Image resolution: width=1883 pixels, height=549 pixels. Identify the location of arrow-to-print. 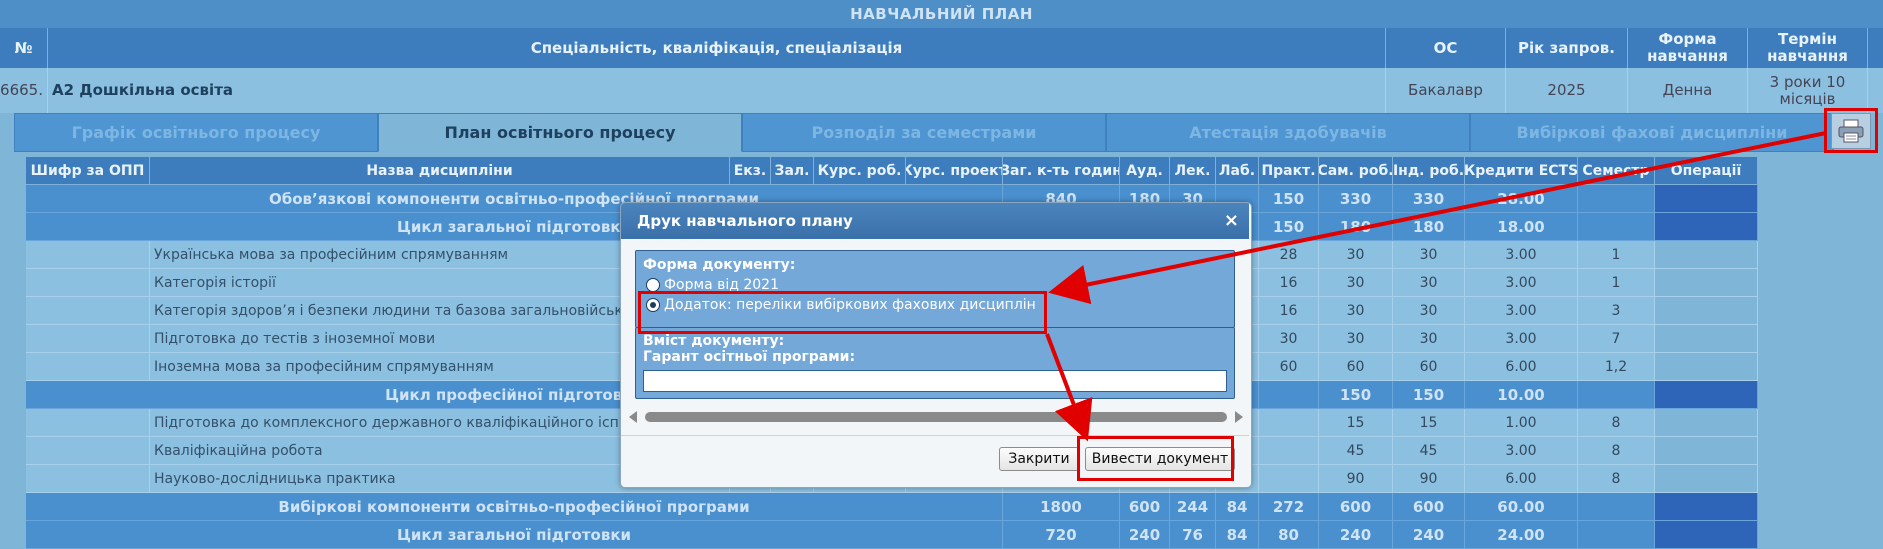
(1069, 387).